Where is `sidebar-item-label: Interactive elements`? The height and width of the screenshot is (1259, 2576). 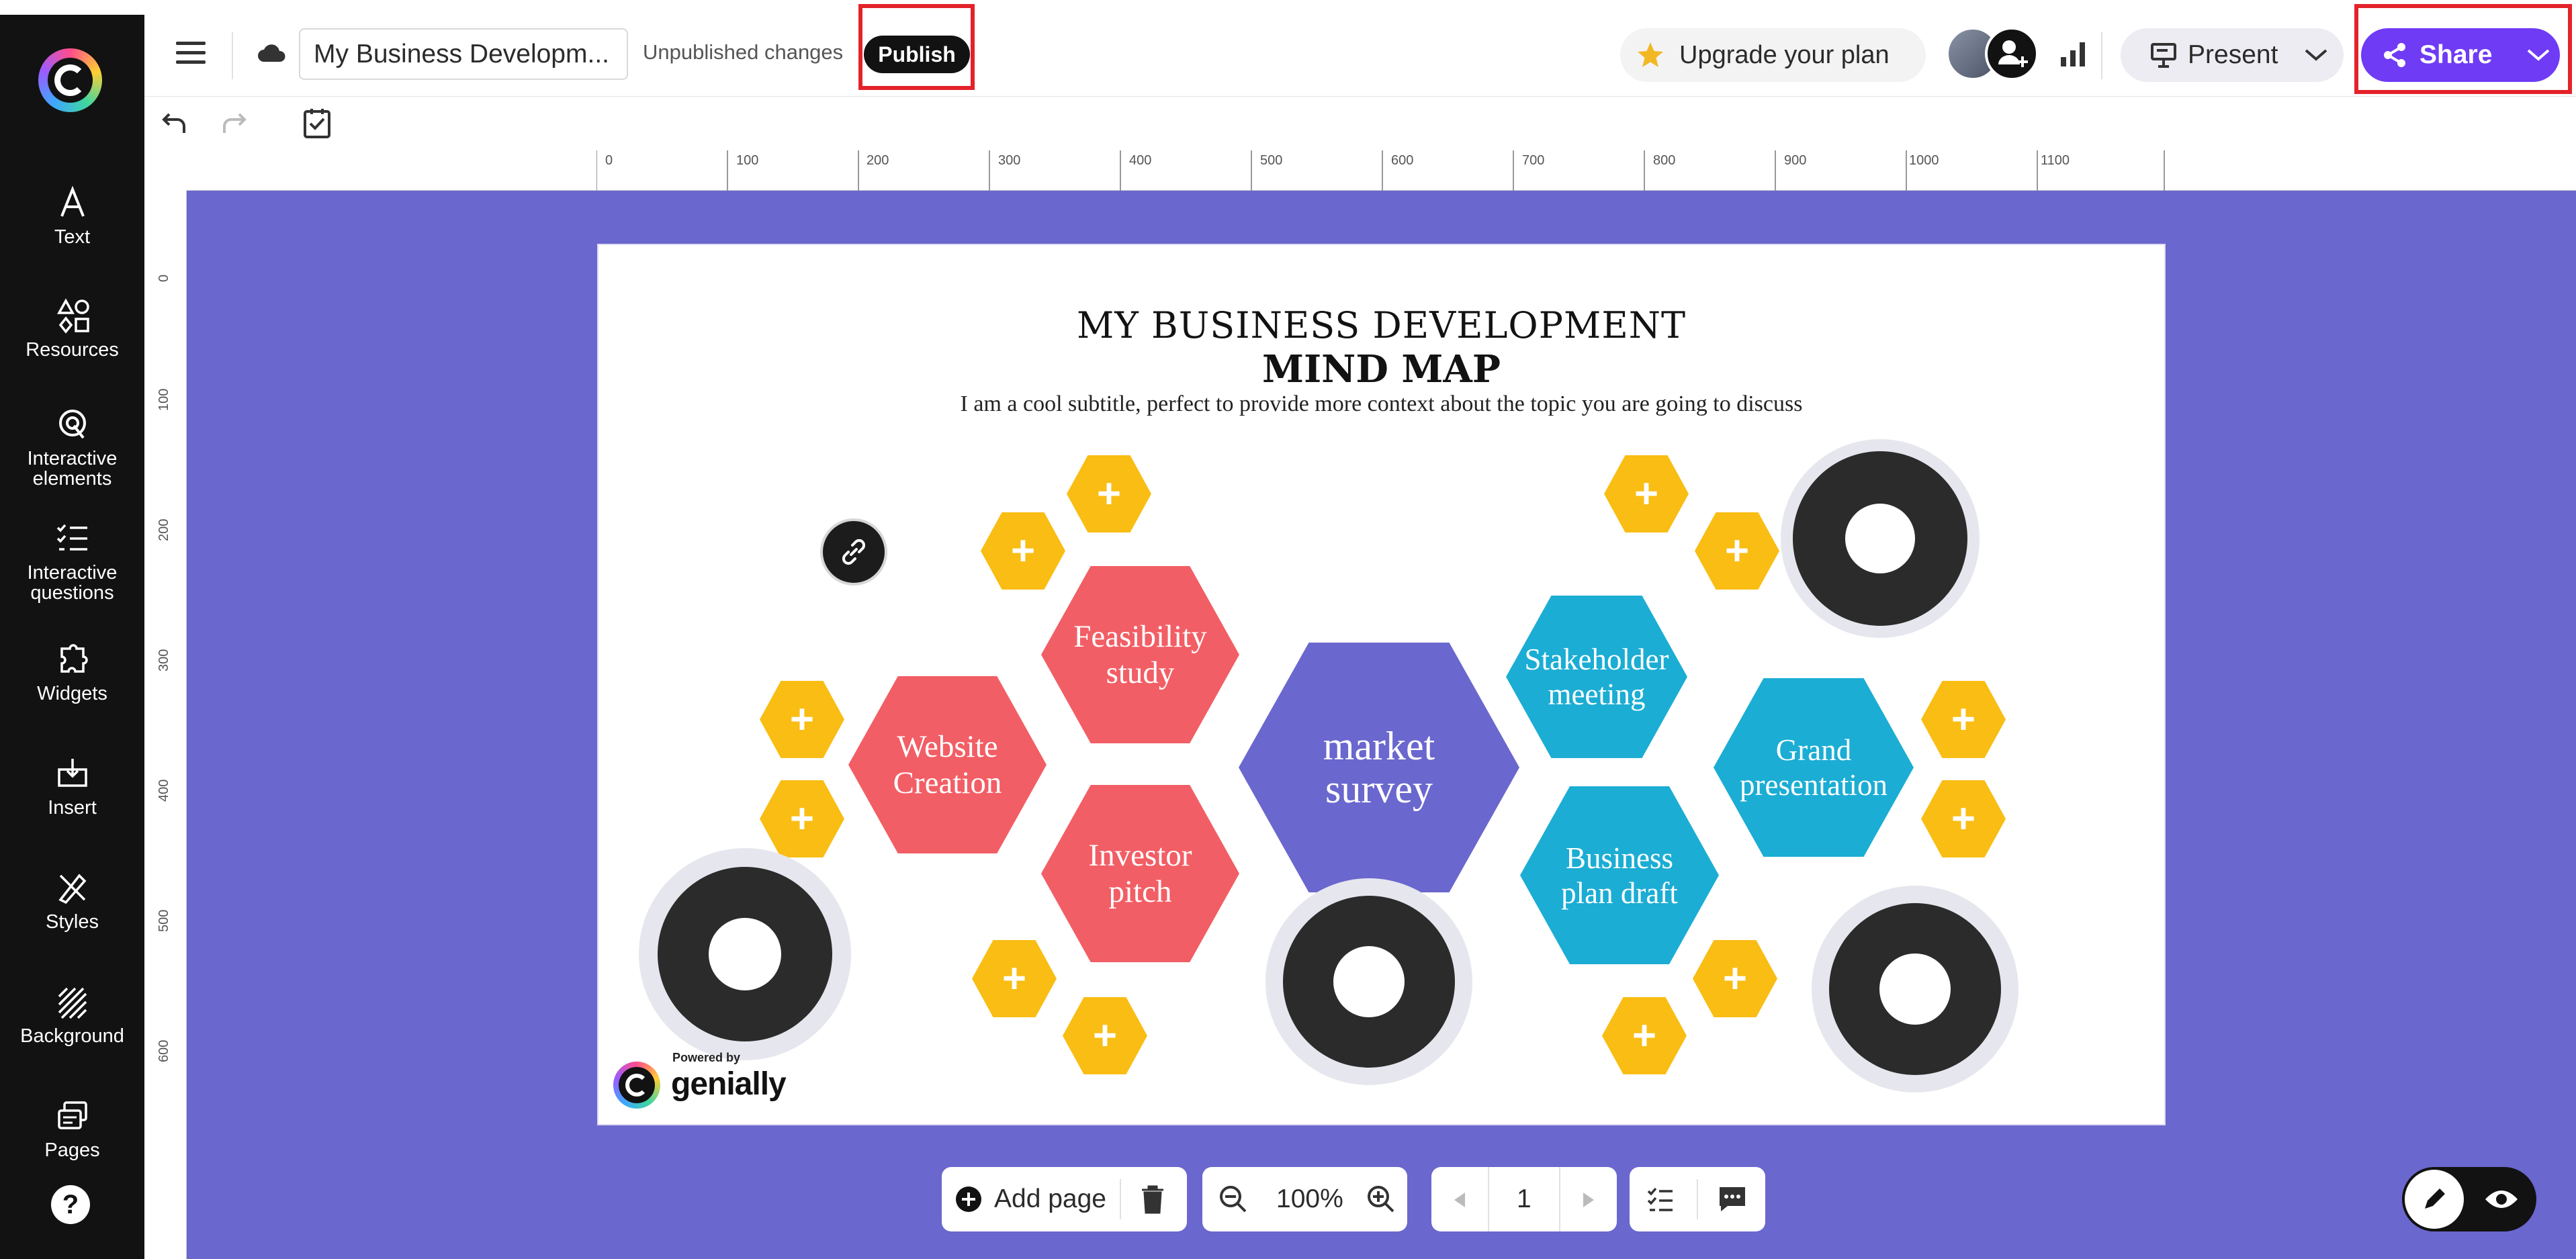
sidebar-item-label: Interactive elements is located at coordinates (72, 469).